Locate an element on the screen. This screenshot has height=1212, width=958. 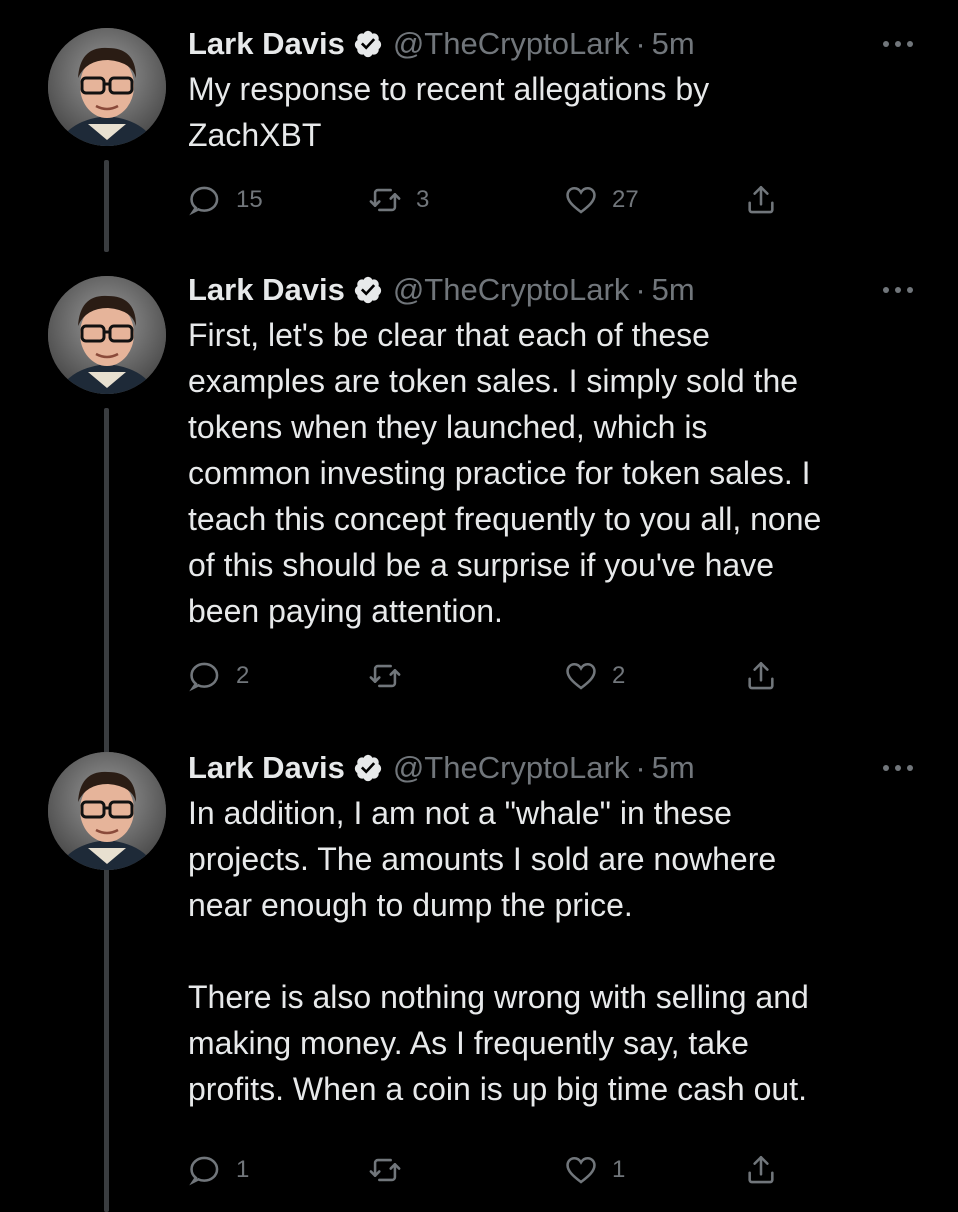
reply-count: 1 is located at coordinates (243, 1169).